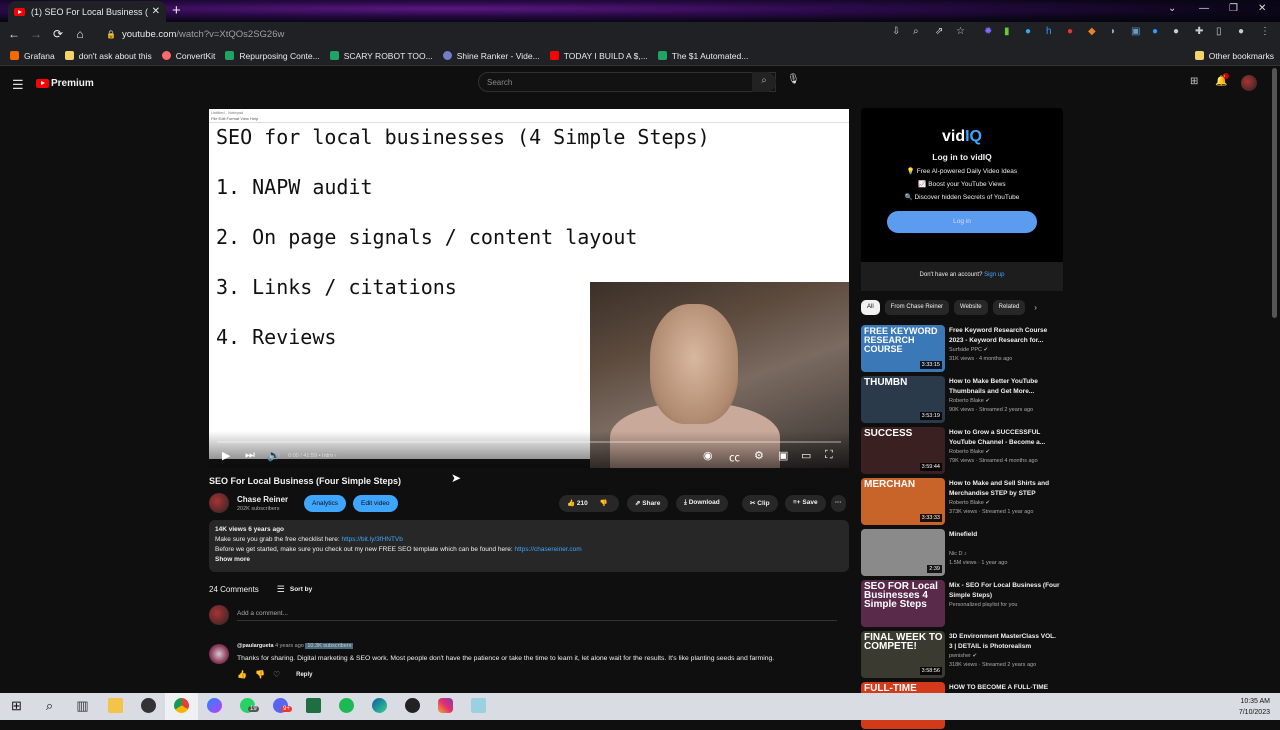 This screenshot has width=1280, height=730. Describe the element at coordinates (734, 457) in the screenshot. I see `captions-icon: ㏄` at that location.